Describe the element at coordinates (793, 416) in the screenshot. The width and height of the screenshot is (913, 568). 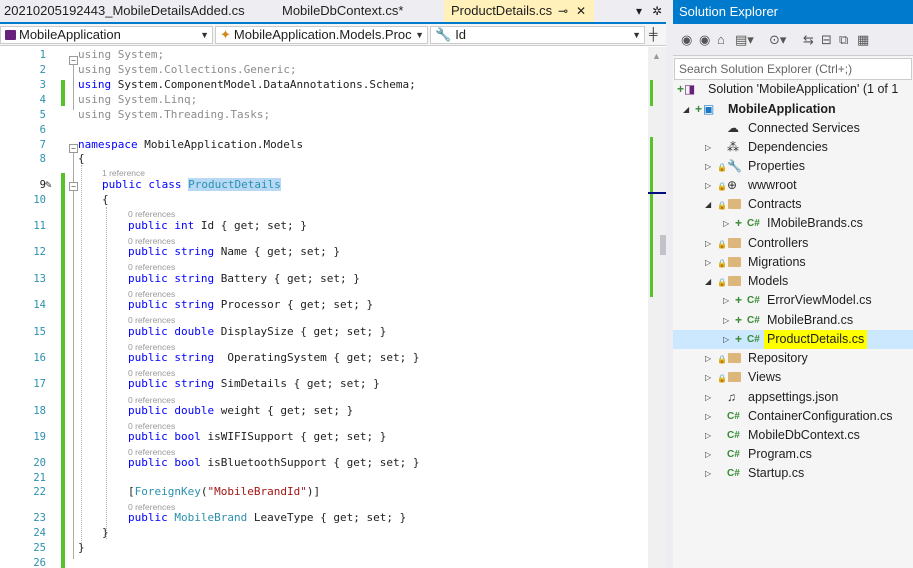
I see `tree-item: ▷ C# ContainerConfiguration.cs` at that location.